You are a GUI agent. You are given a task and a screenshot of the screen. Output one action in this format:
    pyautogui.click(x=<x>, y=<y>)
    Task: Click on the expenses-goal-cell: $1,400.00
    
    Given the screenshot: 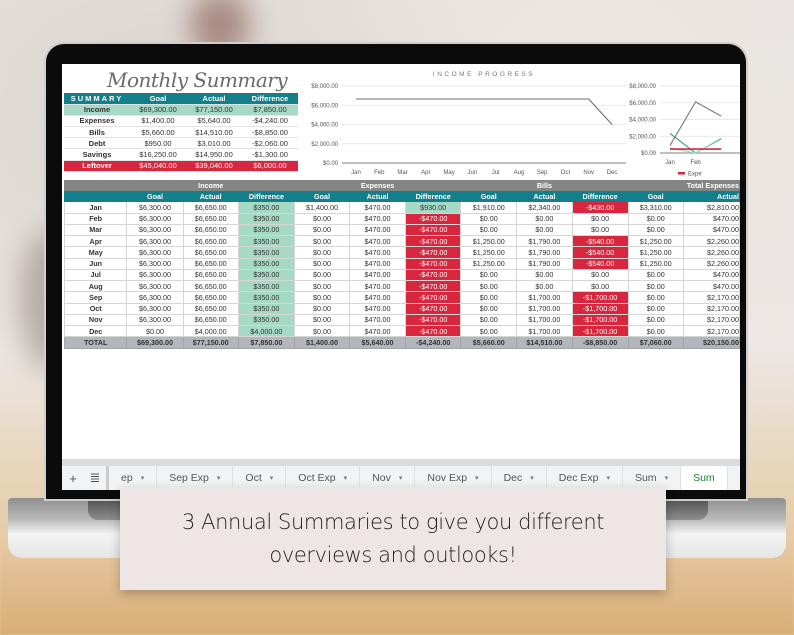 What is the action you would take?
    pyautogui.click(x=322, y=342)
    